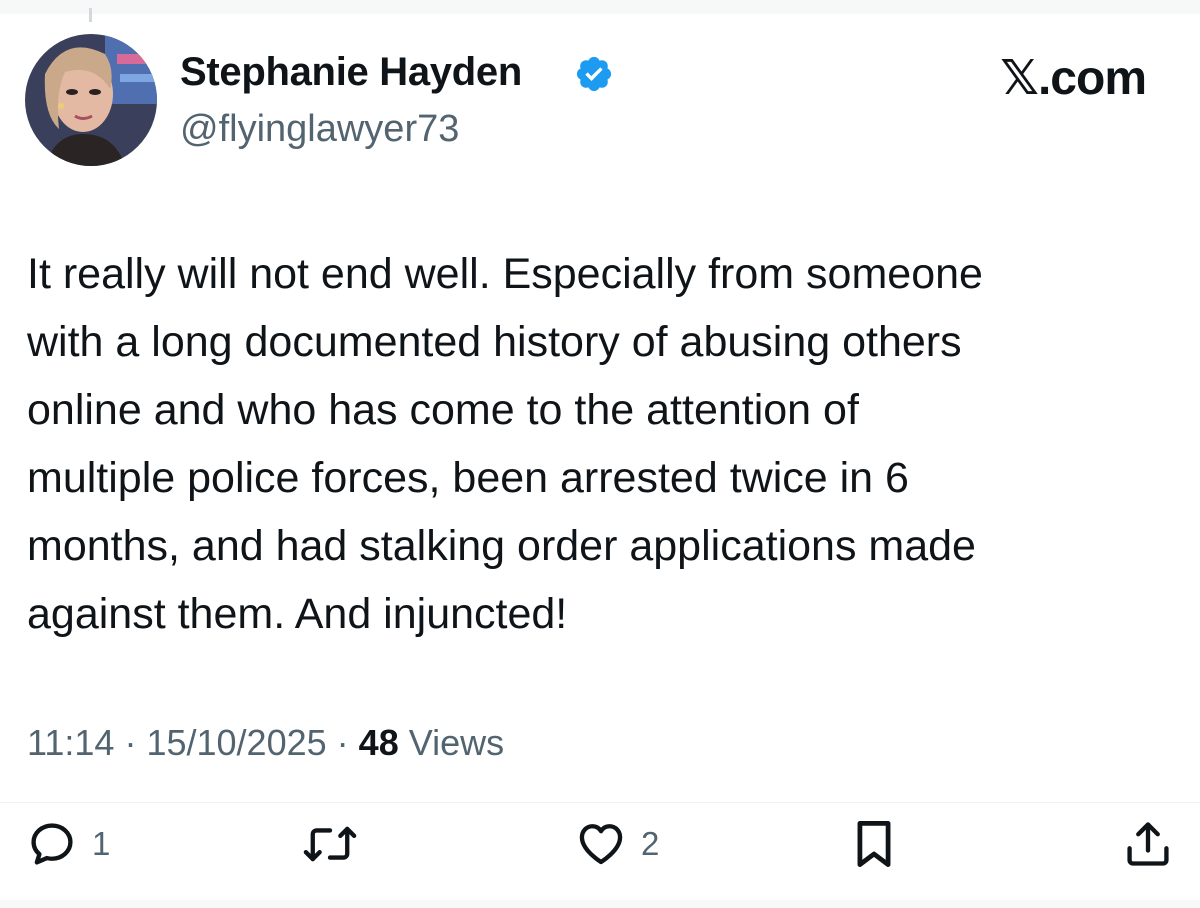 This screenshot has height=908, width=1200. Describe the element at coordinates (600, 7) in the screenshot. I see `top-edge` at that location.